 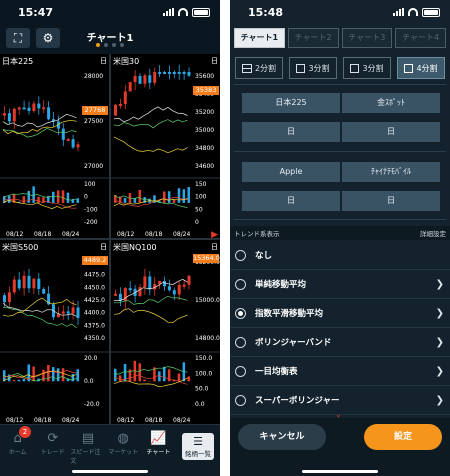 I want to click on signal-icon, so click(x=398, y=12).